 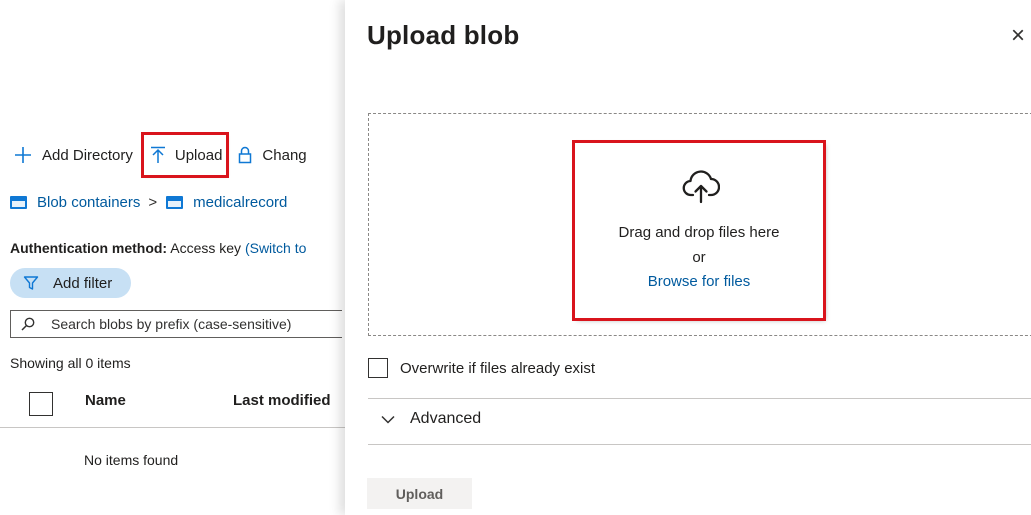 What do you see at coordinates (23, 155) in the screenshot?
I see `plus-icon` at bounding box center [23, 155].